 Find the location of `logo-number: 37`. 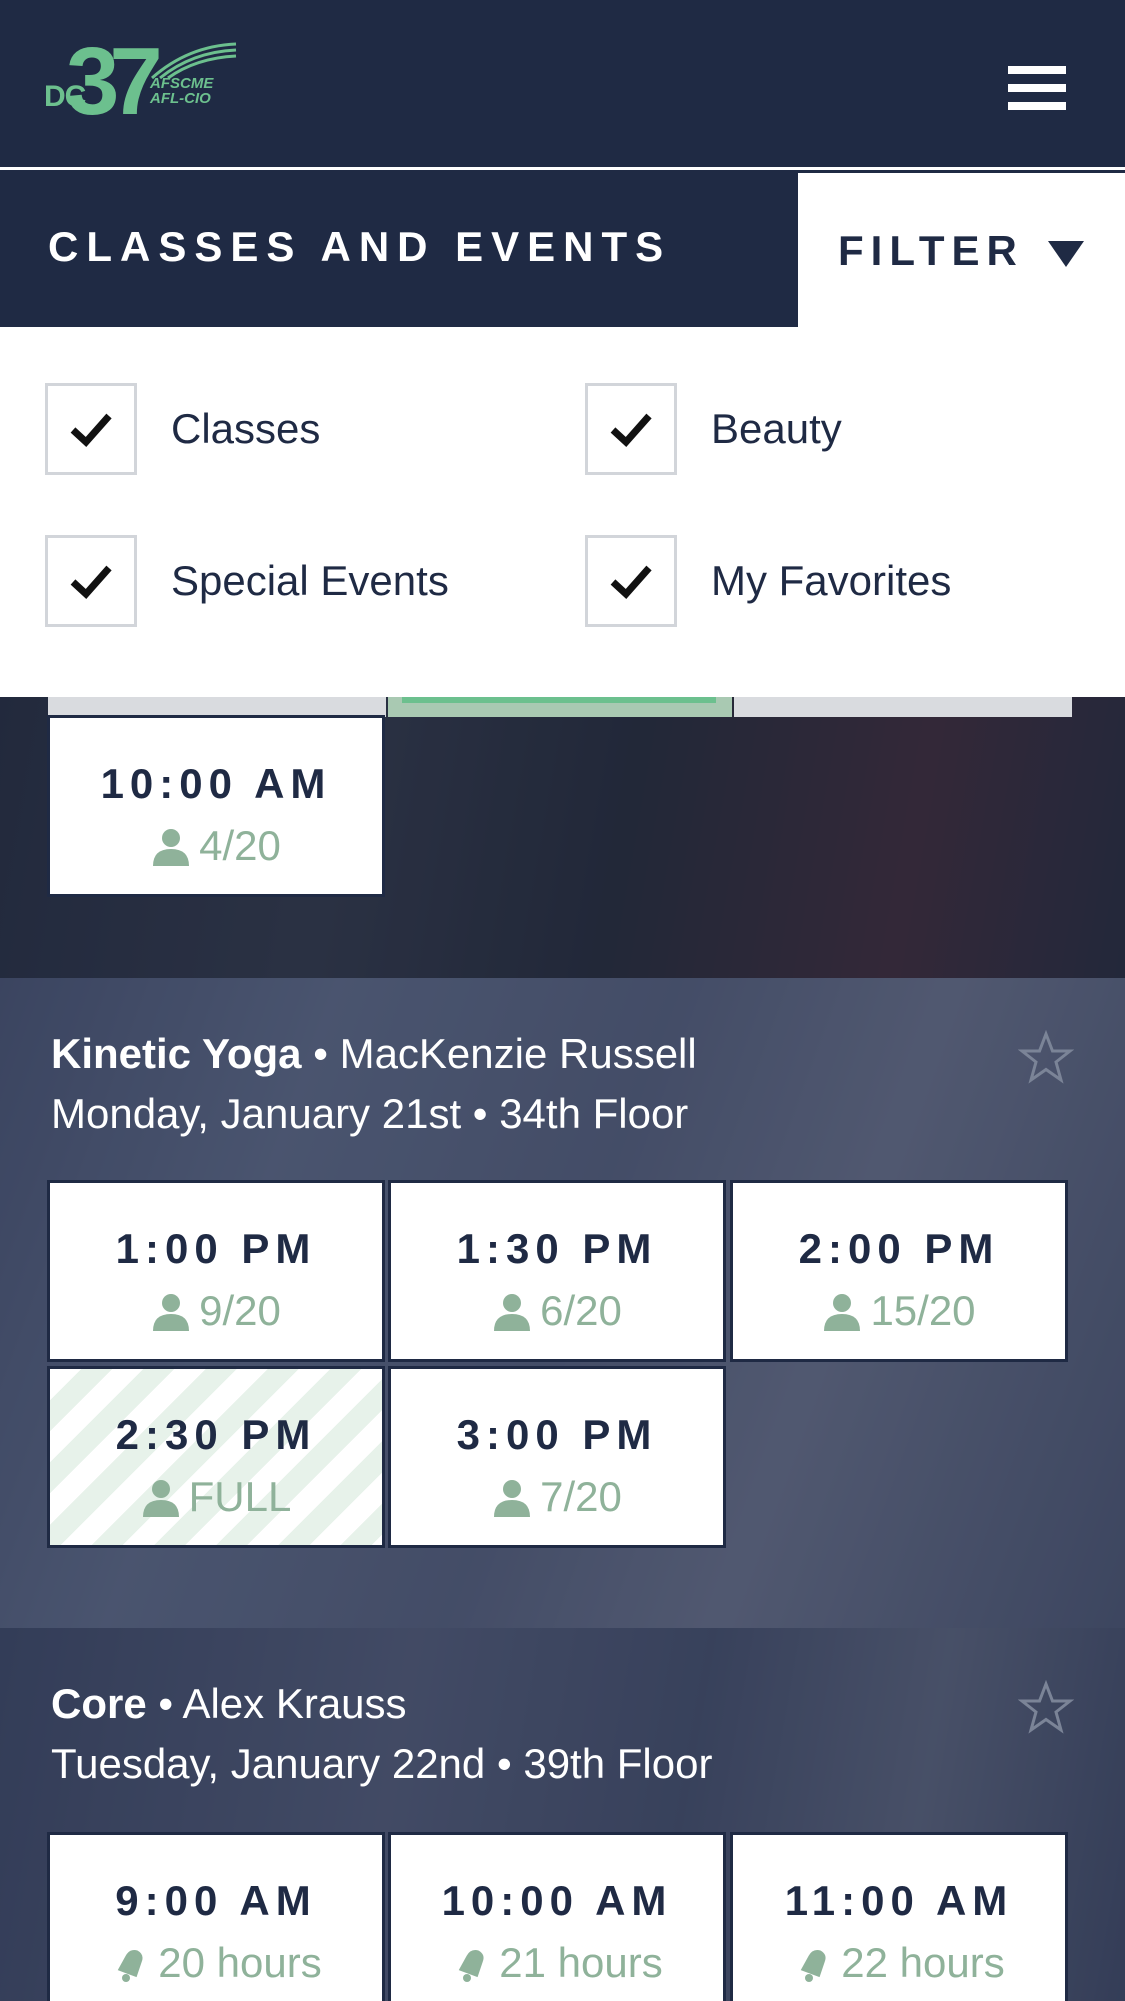

logo-number: 37 is located at coordinates (114, 81).